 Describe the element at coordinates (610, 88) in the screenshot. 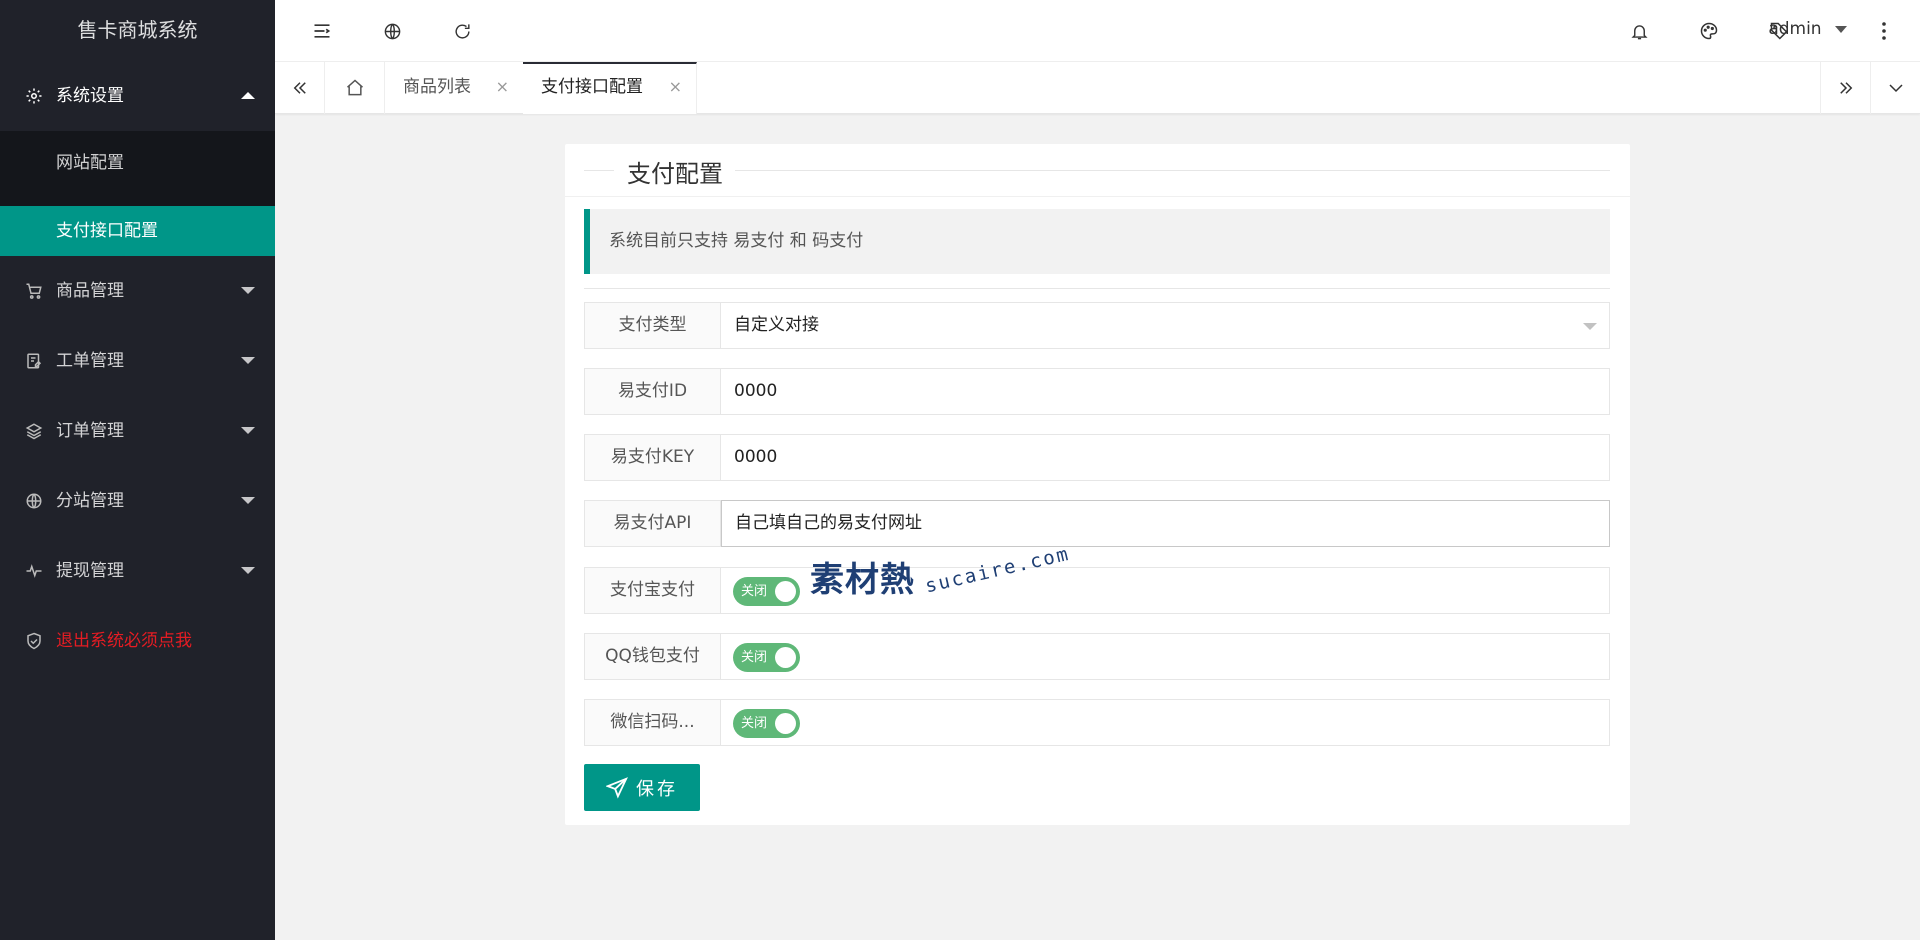

I see `tab-payment-config: 支付接口配置 ×` at that location.